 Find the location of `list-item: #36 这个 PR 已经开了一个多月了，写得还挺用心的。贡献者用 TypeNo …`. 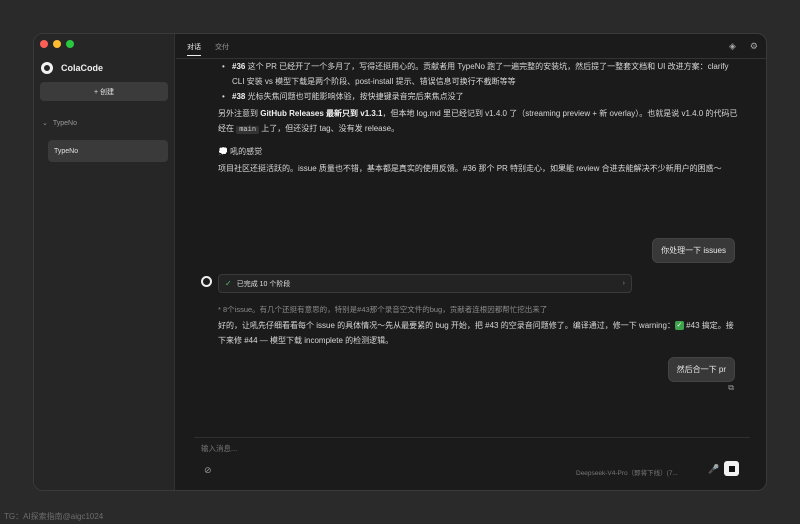

list-item: #36 这个 PR 已经开了一个多月了，写得还挺用心的。贡献者用 TypeNo … is located at coordinates (478, 74).